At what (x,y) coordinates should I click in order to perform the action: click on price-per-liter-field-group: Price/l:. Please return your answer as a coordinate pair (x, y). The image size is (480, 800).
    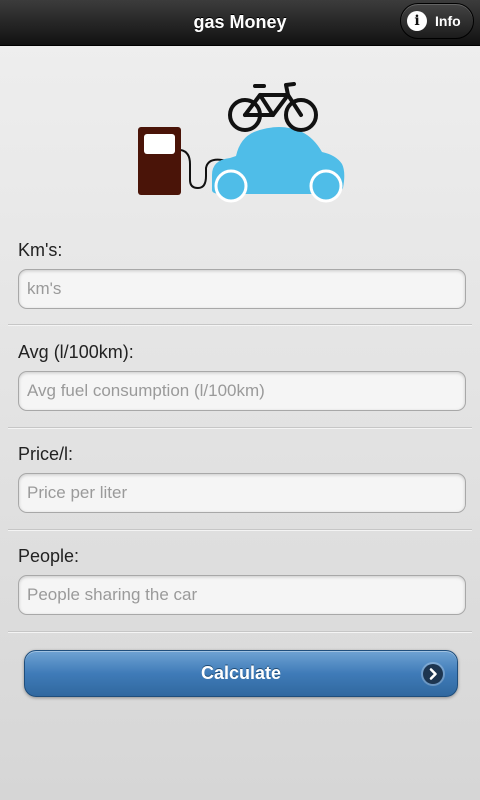
    Looking at the image, I should click on (242, 479).